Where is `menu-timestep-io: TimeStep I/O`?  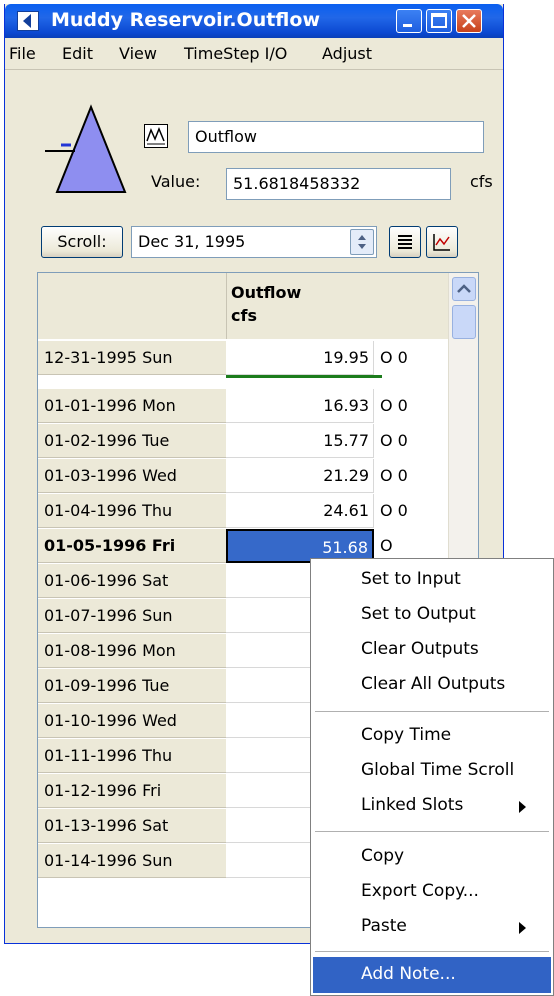 menu-timestep-io: TimeStep I/O is located at coordinates (235, 53).